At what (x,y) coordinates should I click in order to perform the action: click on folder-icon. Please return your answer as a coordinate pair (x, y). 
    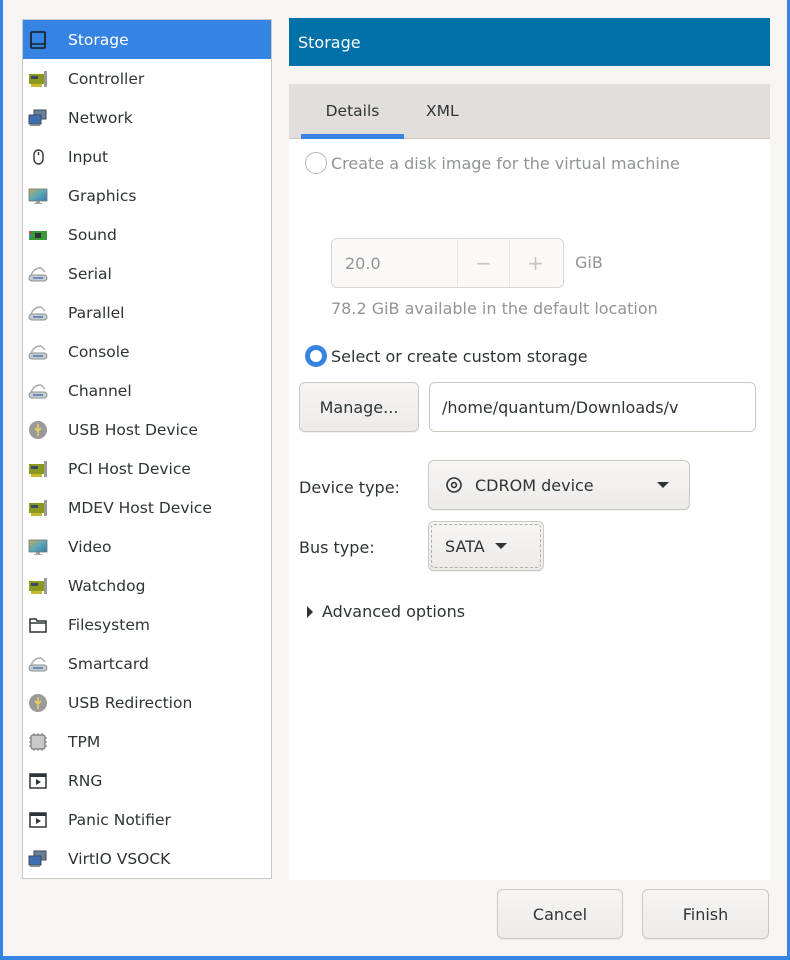
    Looking at the image, I should click on (38, 625).